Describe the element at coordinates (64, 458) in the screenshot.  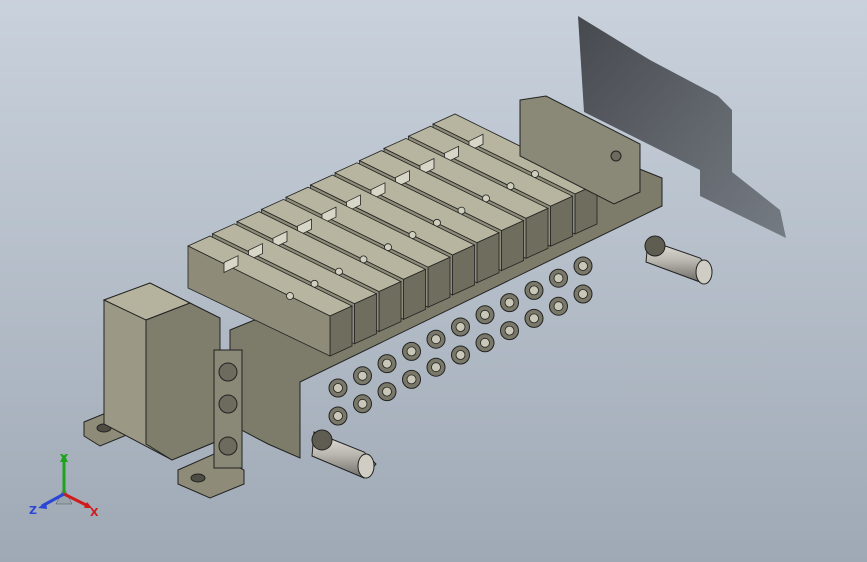
I see `y-axis-label: Y` at that location.